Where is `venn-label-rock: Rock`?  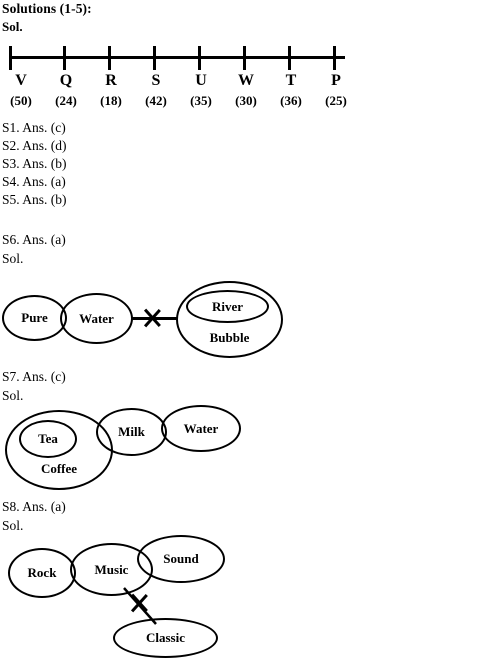
venn-label-rock: Rock is located at coordinates (42, 572).